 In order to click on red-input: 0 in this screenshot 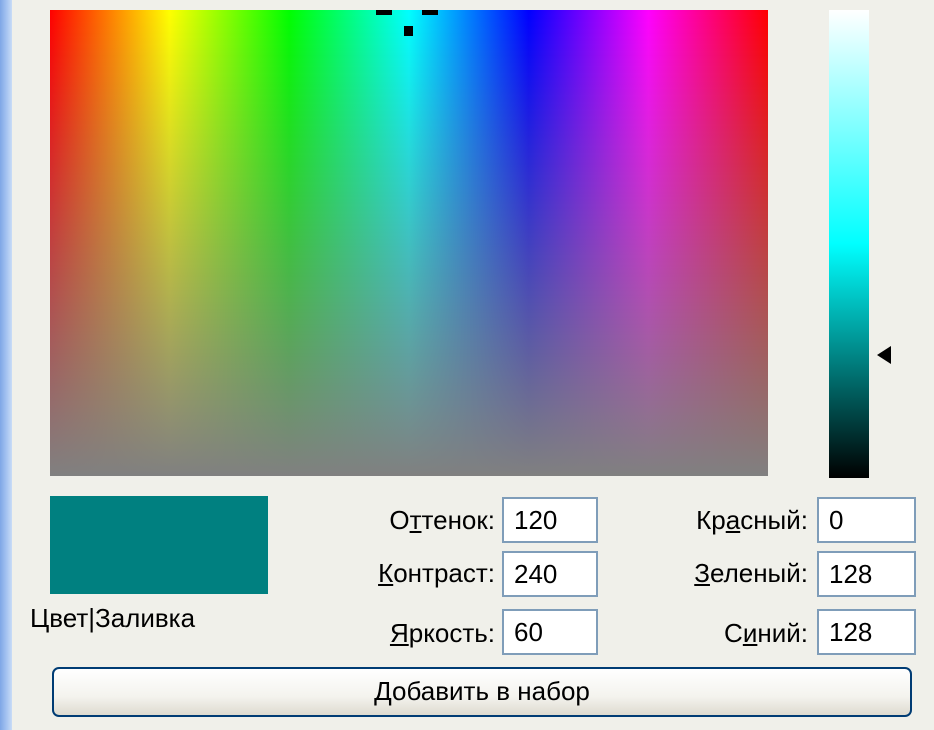, I will do `click(866, 520)`.